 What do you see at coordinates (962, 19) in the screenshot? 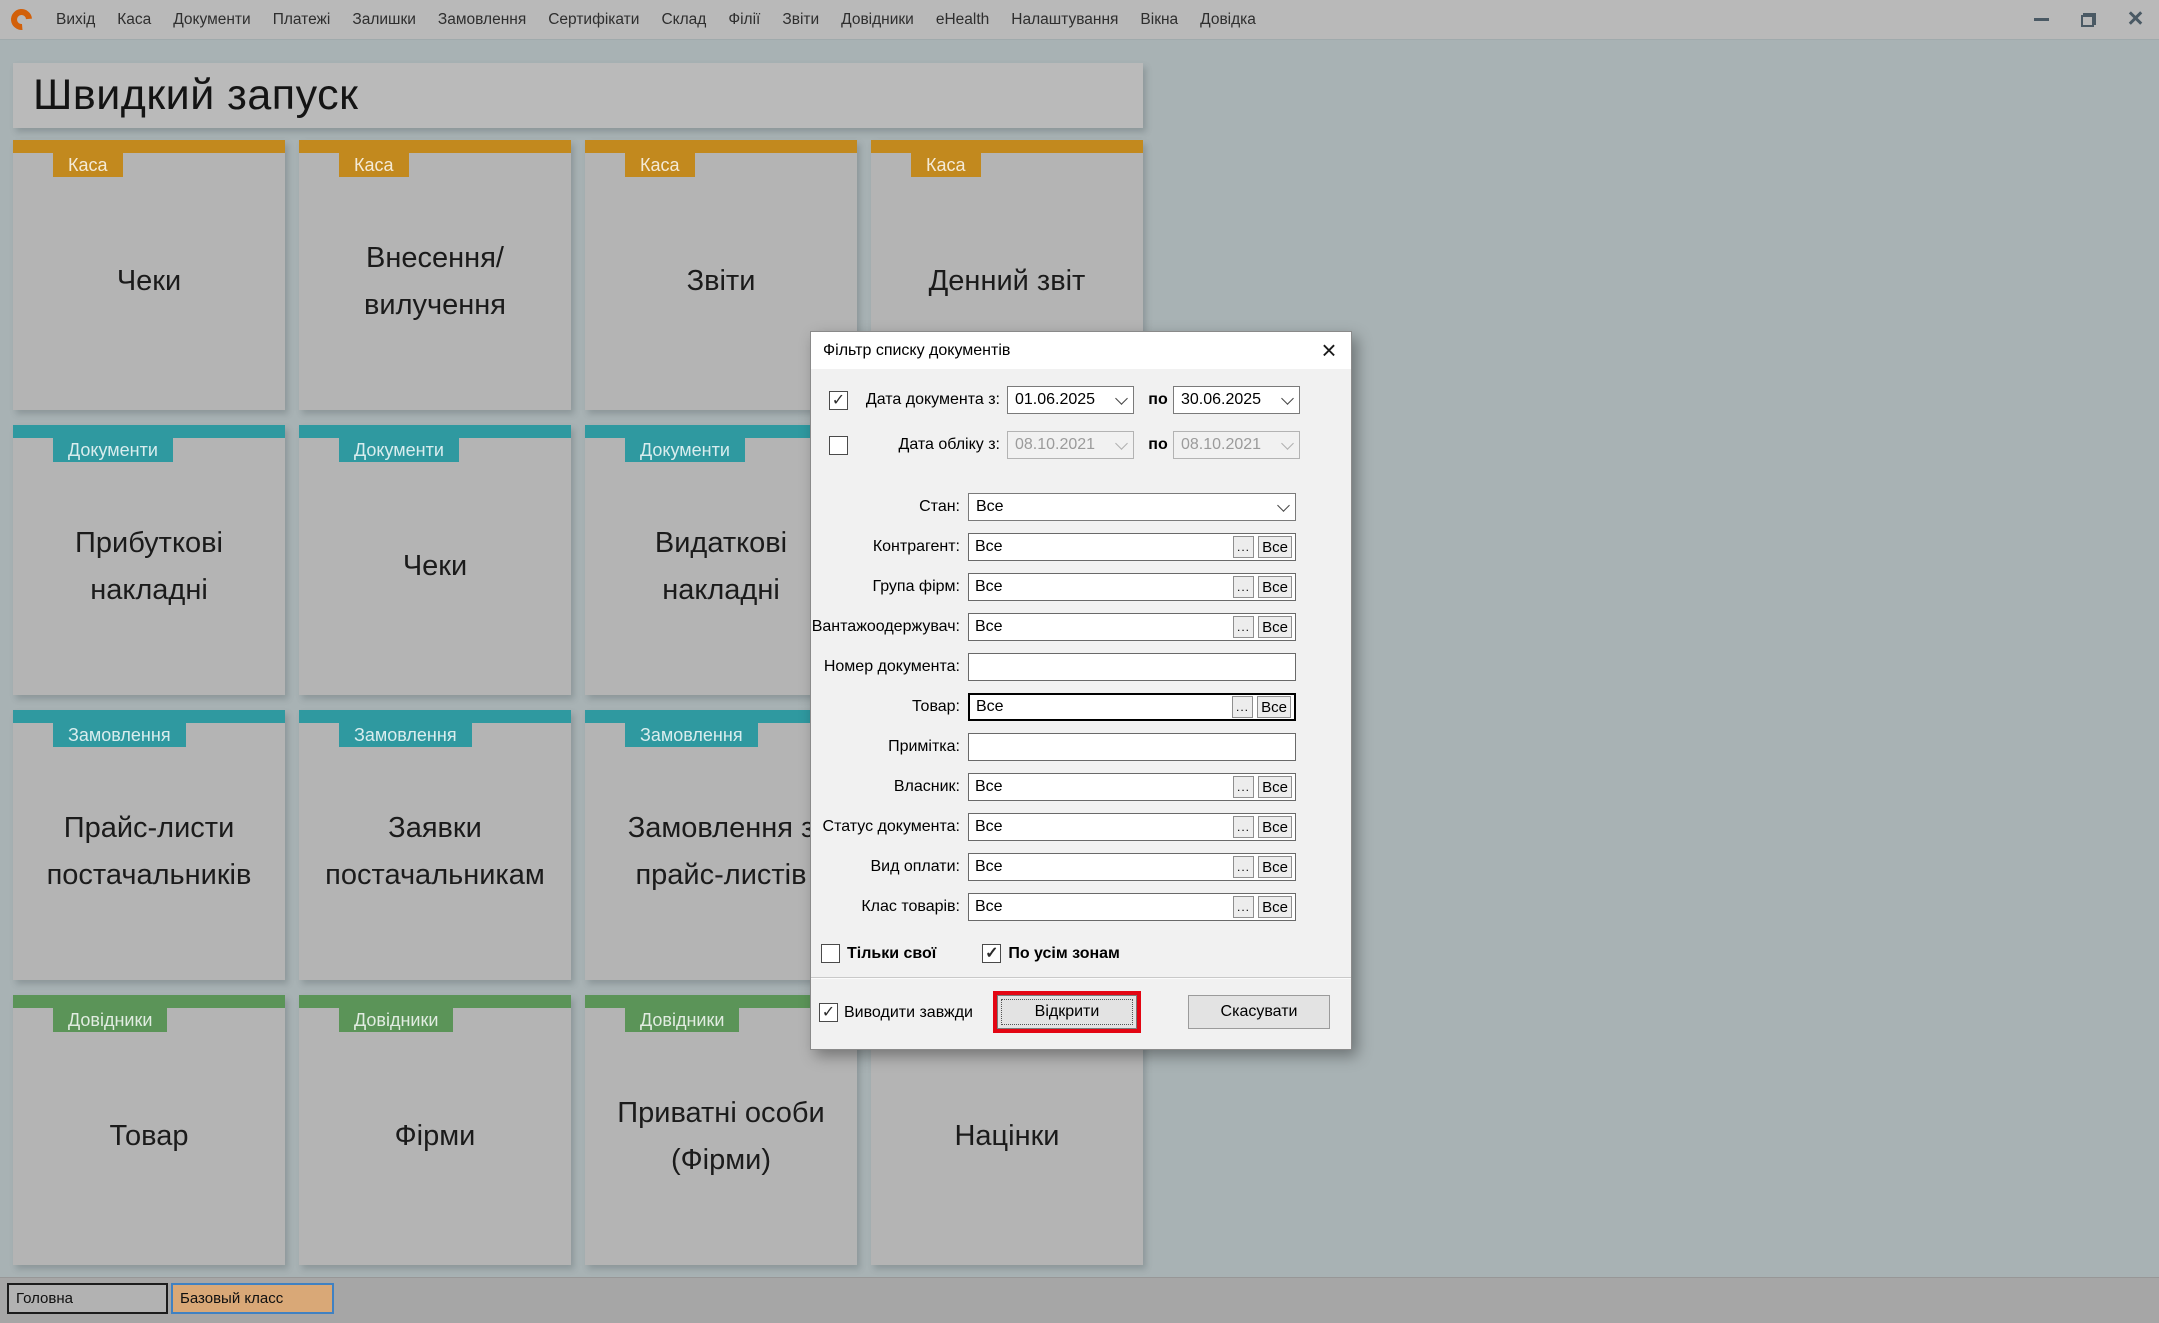
I see `menu-item-11: eHealth` at bounding box center [962, 19].